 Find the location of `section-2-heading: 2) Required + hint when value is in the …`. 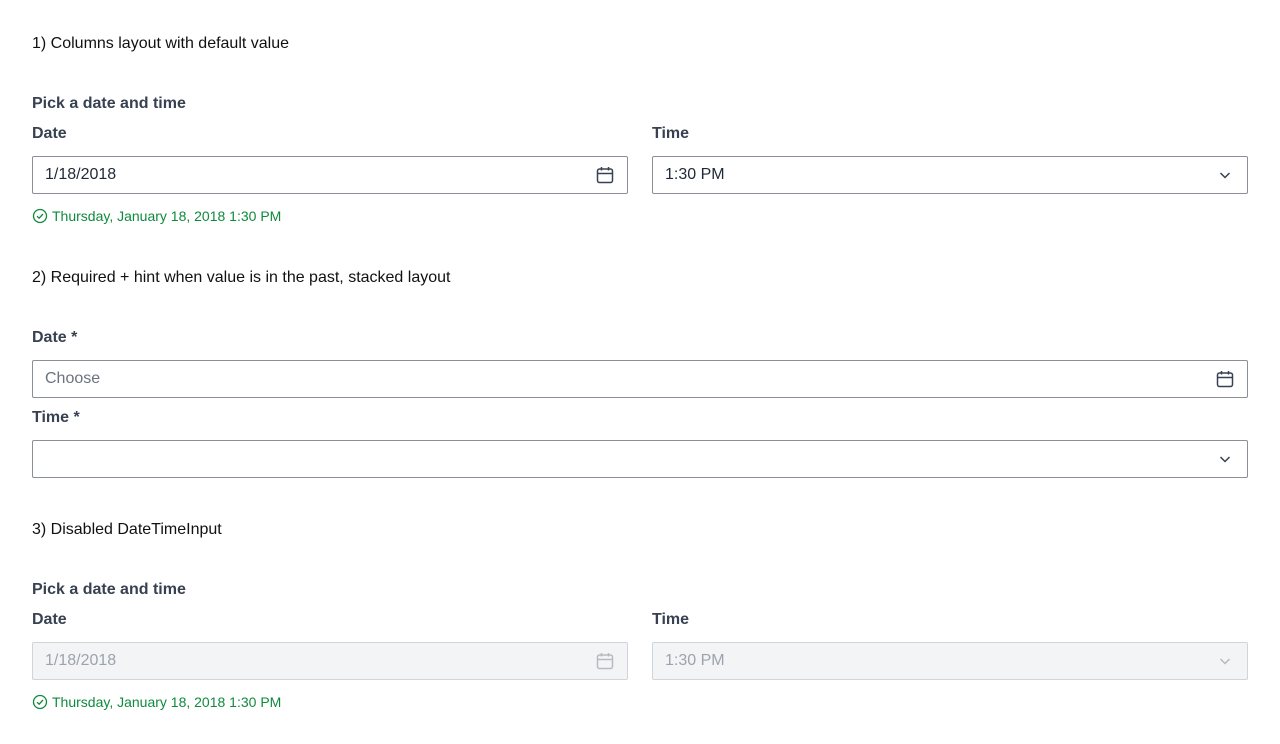

section-2-heading: 2) Required + hint when value is in the … is located at coordinates (241, 277).